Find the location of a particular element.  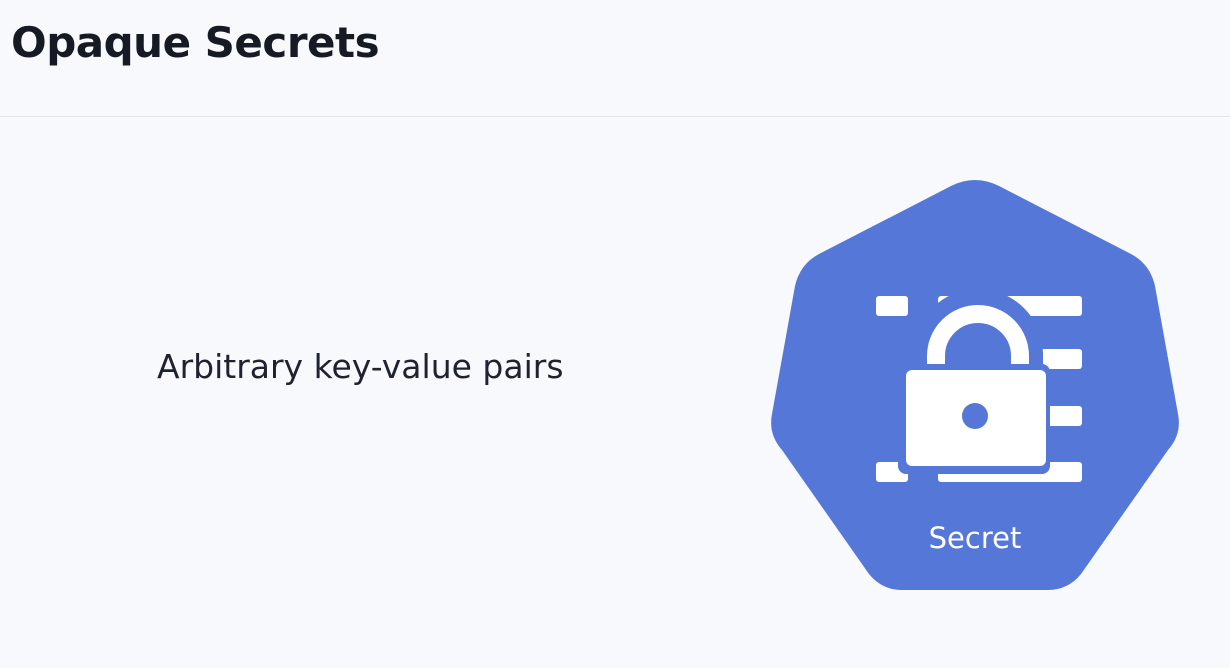

secret-icon-label: Secret is located at coordinates (975, 538).